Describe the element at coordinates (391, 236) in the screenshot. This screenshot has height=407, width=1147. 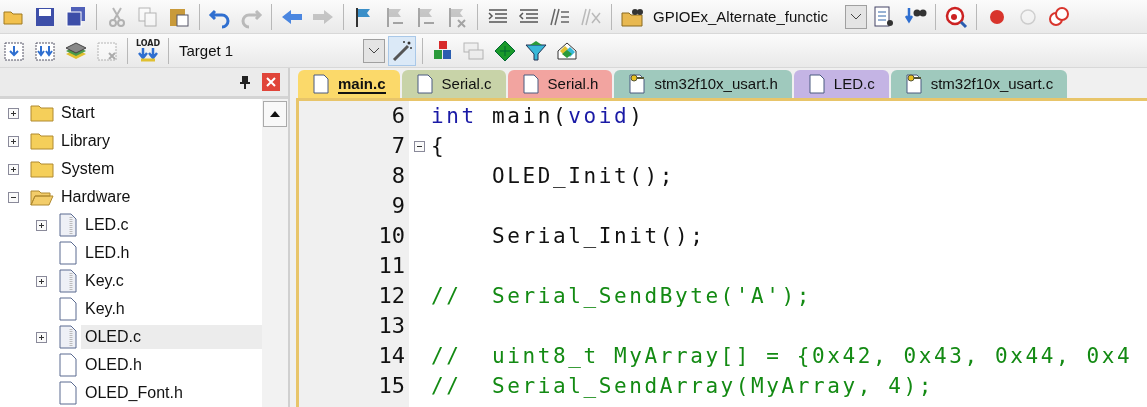
I see `line-number: 10` at that location.